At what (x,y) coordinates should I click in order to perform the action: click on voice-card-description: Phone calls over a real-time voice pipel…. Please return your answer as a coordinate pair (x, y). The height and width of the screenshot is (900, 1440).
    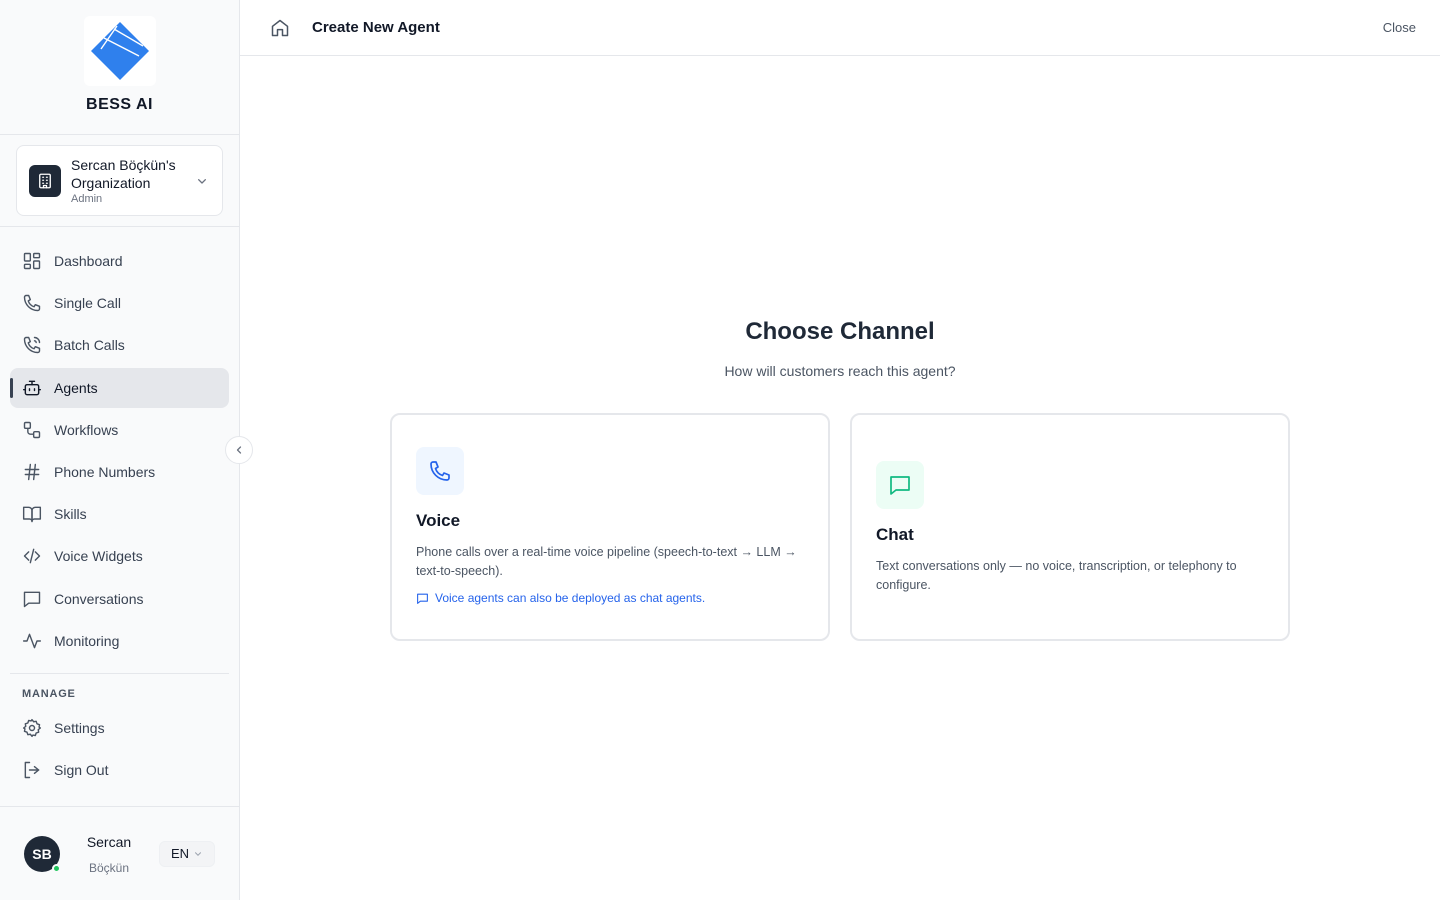
    Looking at the image, I should click on (606, 561).